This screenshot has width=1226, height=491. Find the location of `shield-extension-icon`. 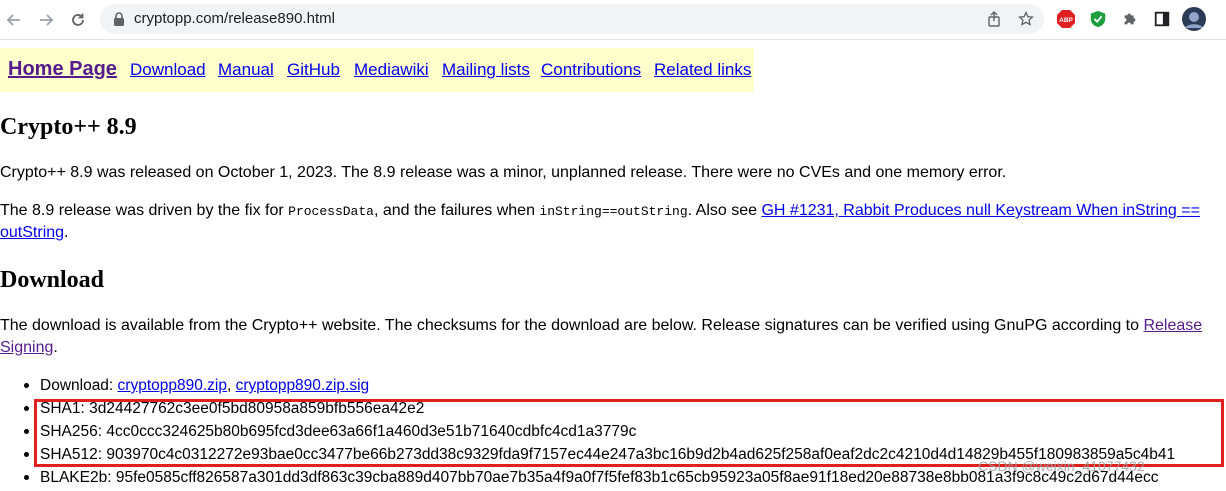

shield-extension-icon is located at coordinates (1098, 19).